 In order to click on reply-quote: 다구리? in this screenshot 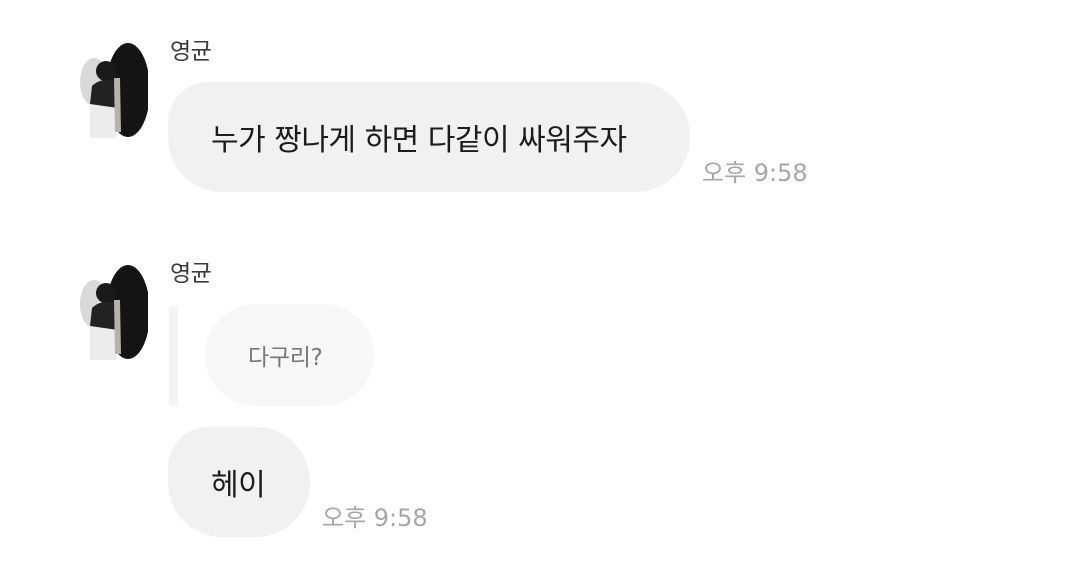, I will do `click(289, 355)`.